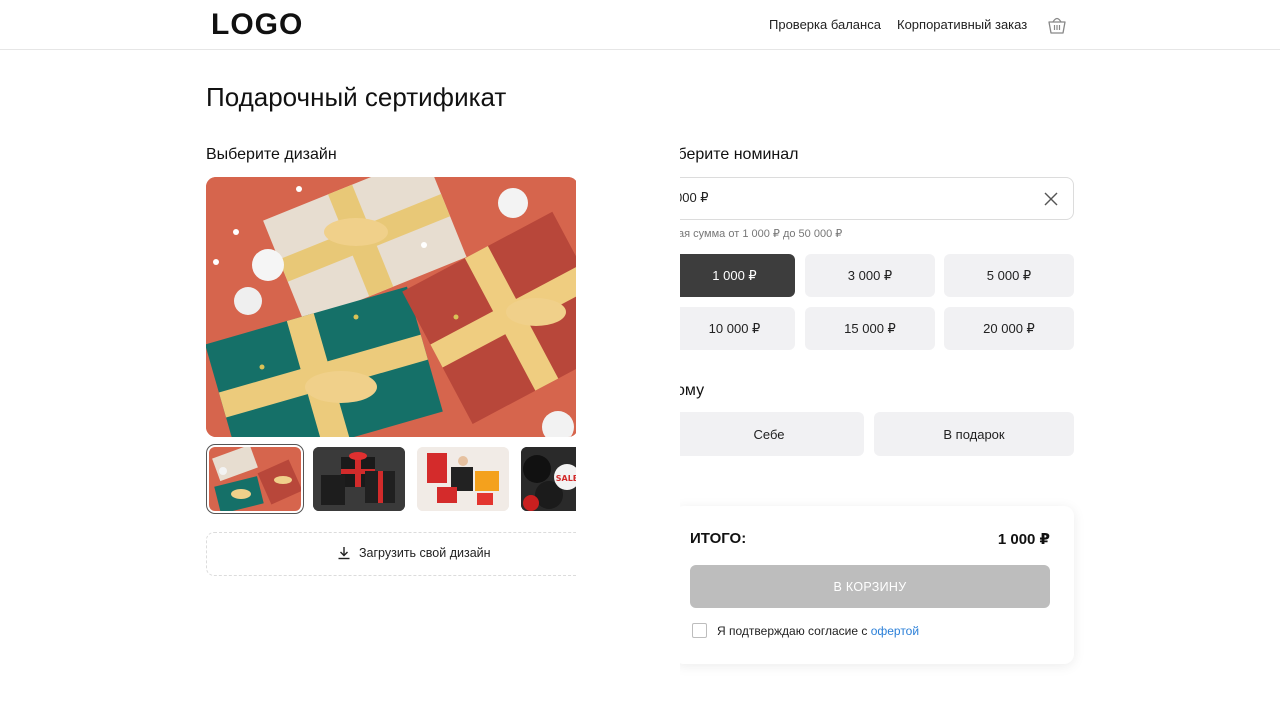 This screenshot has width=1280, height=720. What do you see at coordinates (794, 630) in the screenshot?
I see `agree-text: Я подтверждаю согласие с` at bounding box center [794, 630].